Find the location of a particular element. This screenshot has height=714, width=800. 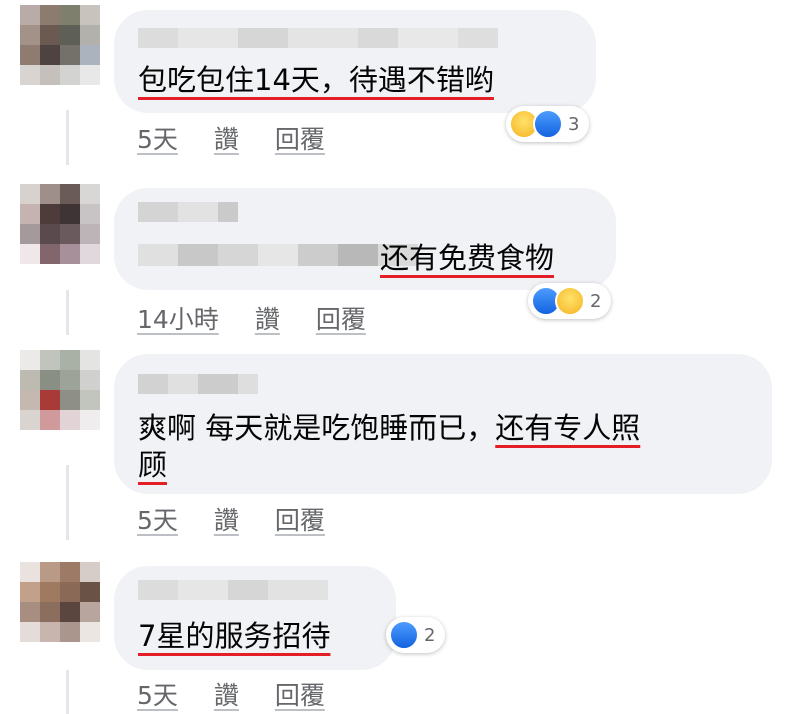

comment-text: 包吃包住14天，待遇不错哟 is located at coordinates (316, 80).